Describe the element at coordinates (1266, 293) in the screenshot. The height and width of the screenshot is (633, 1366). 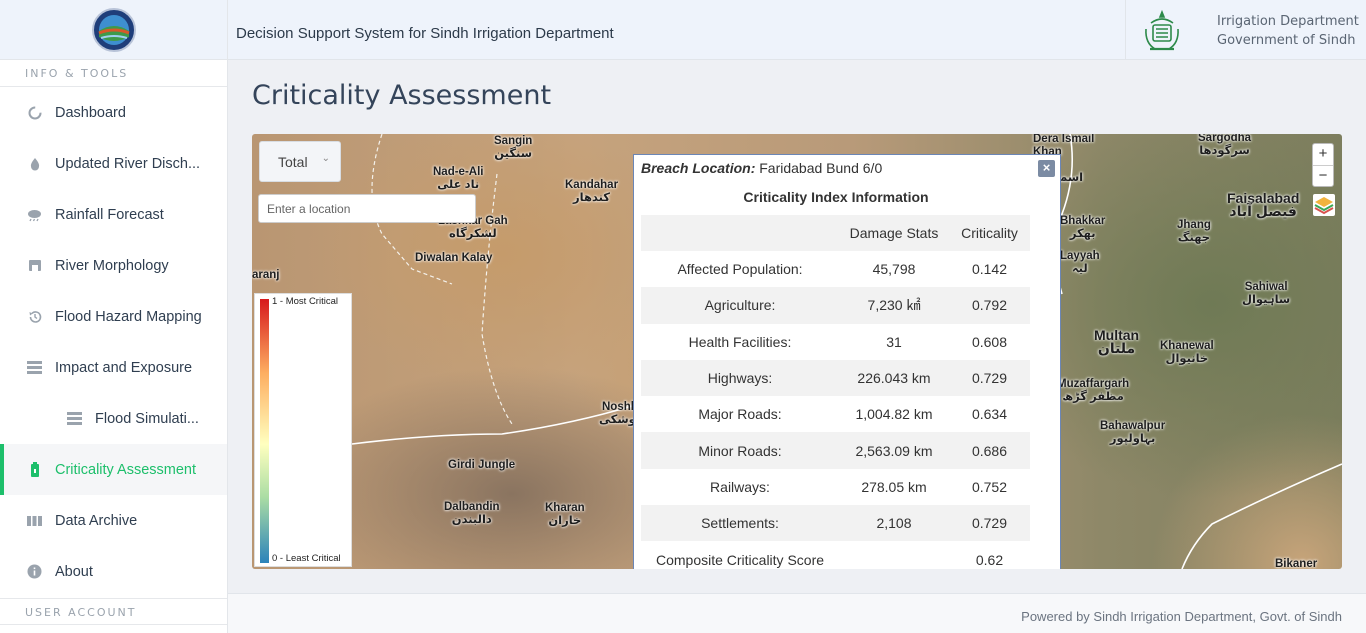
I see `map-label-sahiwal: Sahiwal ساہیوال` at that location.